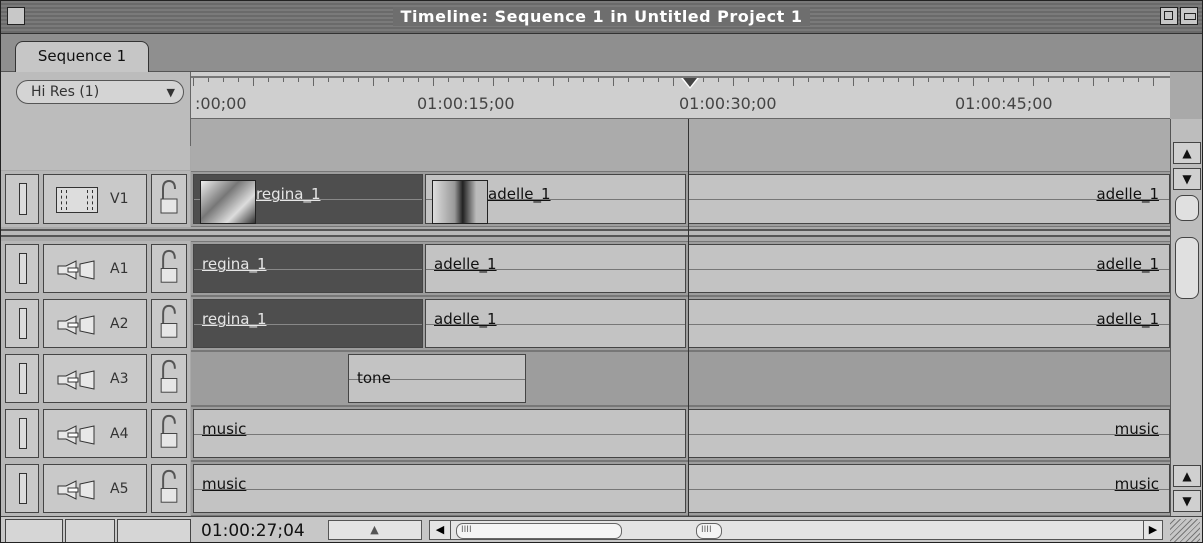  What do you see at coordinates (440, 530) in the screenshot?
I see `scroll-left-arrow-icon: ◀` at bounding box center [440, 530].